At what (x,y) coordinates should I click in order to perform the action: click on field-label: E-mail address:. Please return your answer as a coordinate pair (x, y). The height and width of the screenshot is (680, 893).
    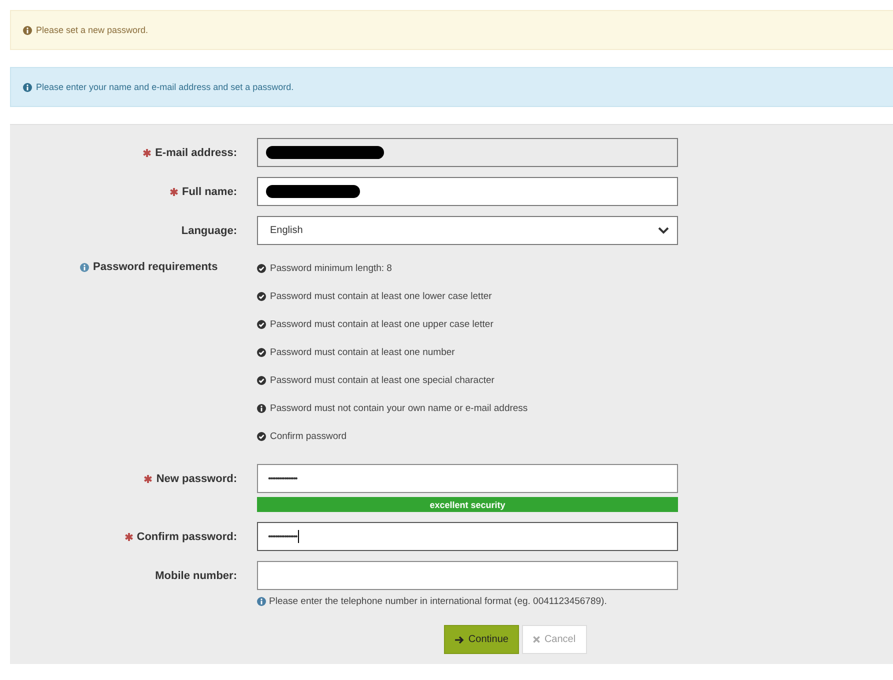
    Looking at the image, I should click on (196, 152).